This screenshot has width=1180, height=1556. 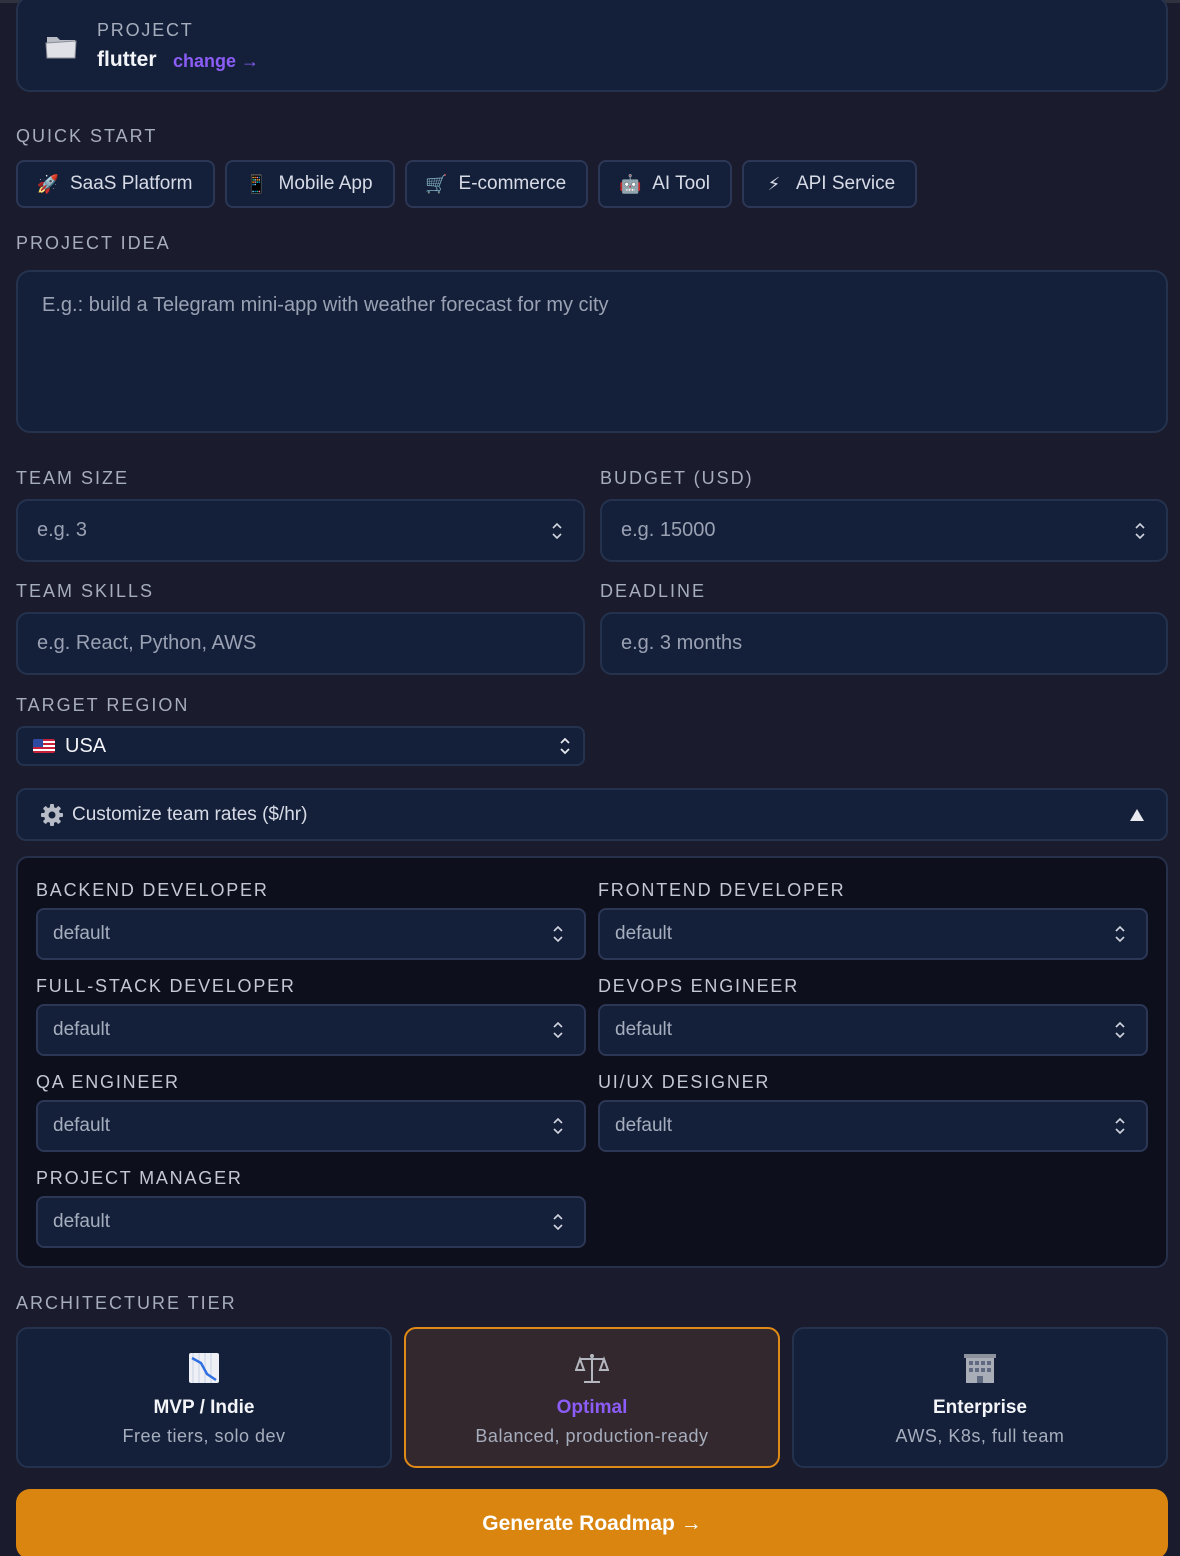 I want to click on chip-saas-platform: 🚀 SaaS Platform, so click(x=115, y=184).